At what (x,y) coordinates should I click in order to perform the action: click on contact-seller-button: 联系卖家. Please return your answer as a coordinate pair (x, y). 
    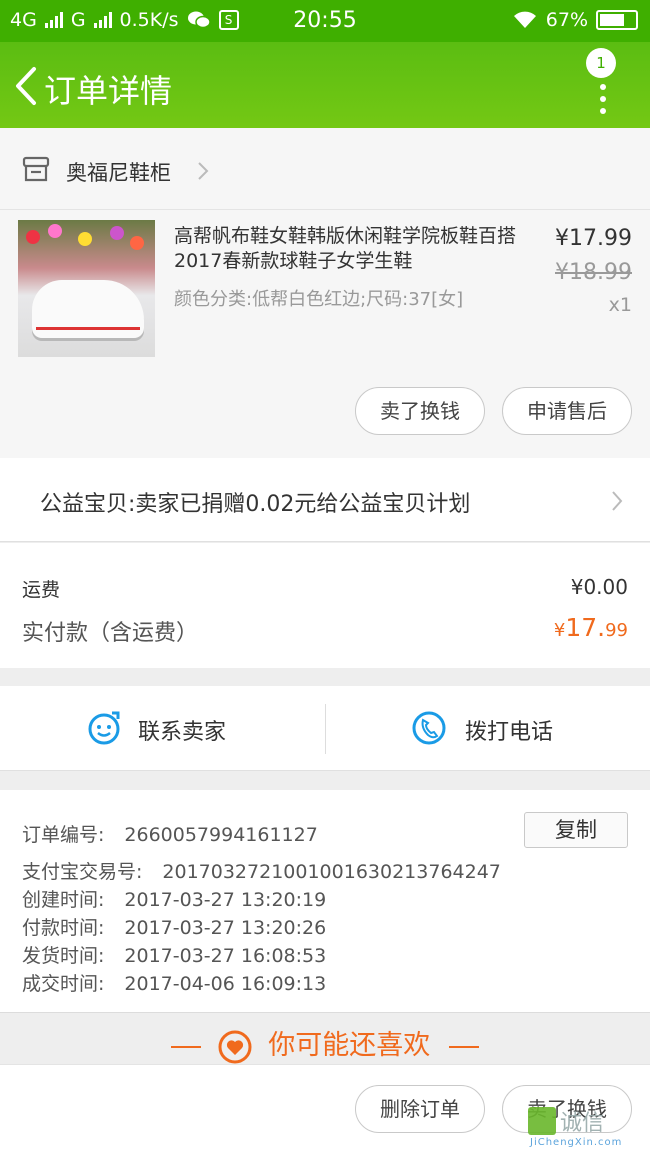
    Looking at the image, I should click on (162, 728).